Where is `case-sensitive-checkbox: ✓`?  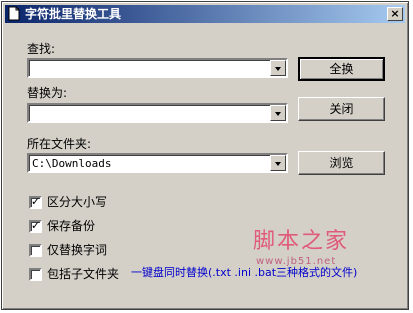
case-sensitive-checkbox: ✓ is located at coordinates (35, 202).